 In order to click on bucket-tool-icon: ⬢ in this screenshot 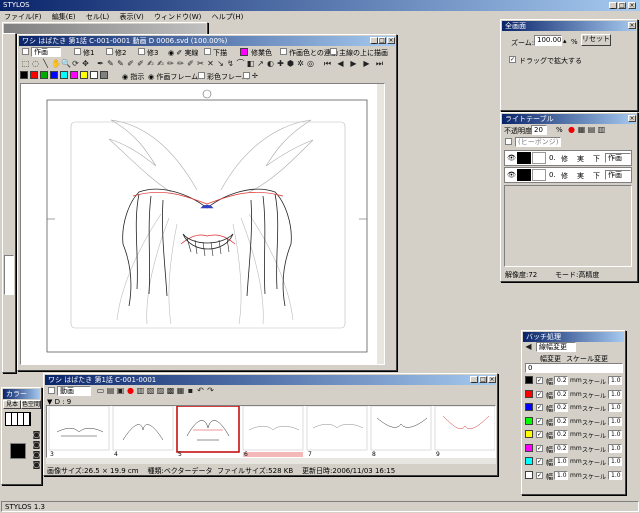, I will do `click(290, 63)`.